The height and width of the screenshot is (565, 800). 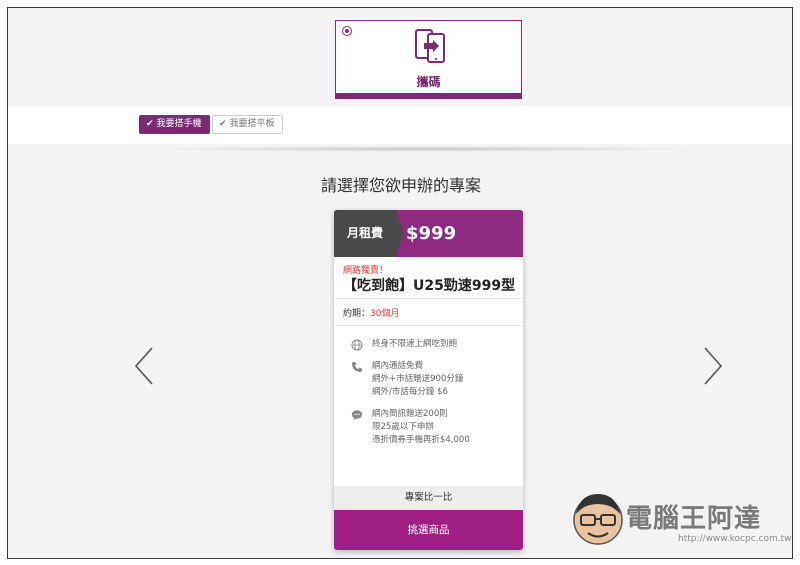 I want to click on watermark-title: 電腦王阿達, so click(x=694, y=519).